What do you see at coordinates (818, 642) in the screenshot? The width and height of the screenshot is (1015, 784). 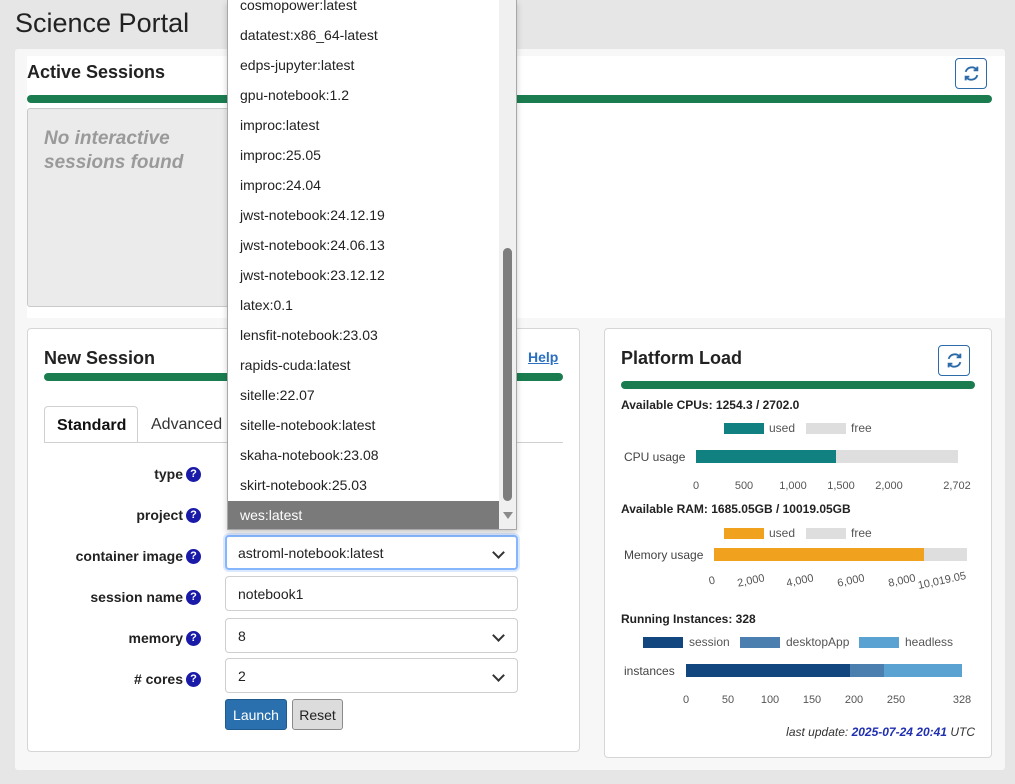 I see `instances-legend-desktopapp-label: desktopApp` at bounding box center [818, 642].